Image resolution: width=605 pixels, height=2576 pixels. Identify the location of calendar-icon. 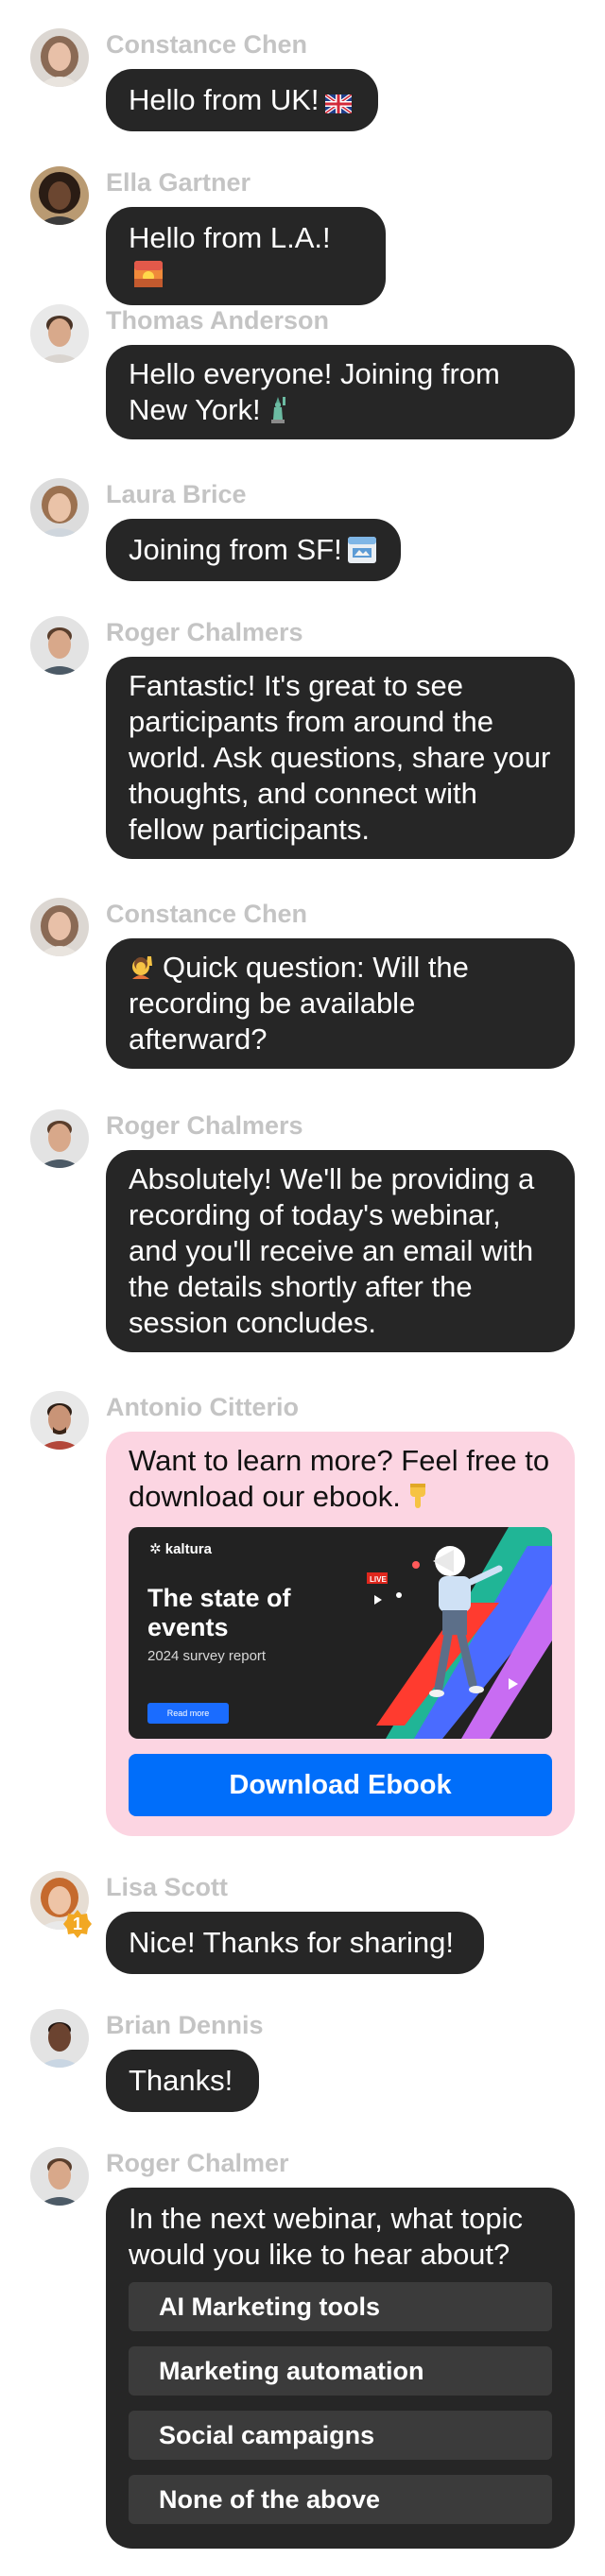
(361, 550).